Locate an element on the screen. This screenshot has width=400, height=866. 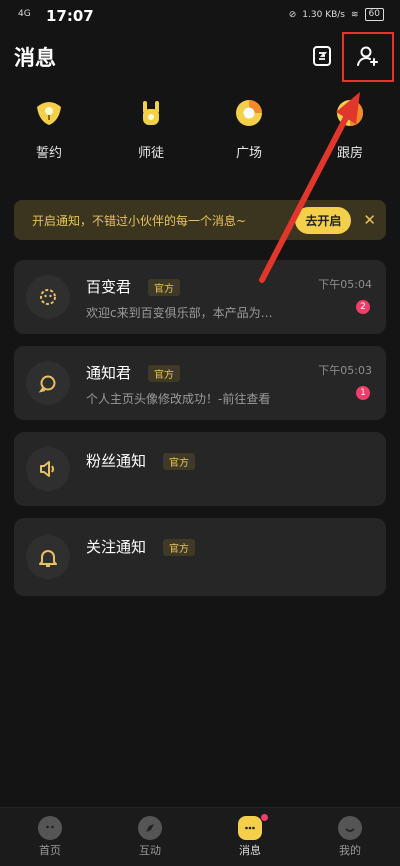
clock: 17:07 is located at coordinates (70, 16).